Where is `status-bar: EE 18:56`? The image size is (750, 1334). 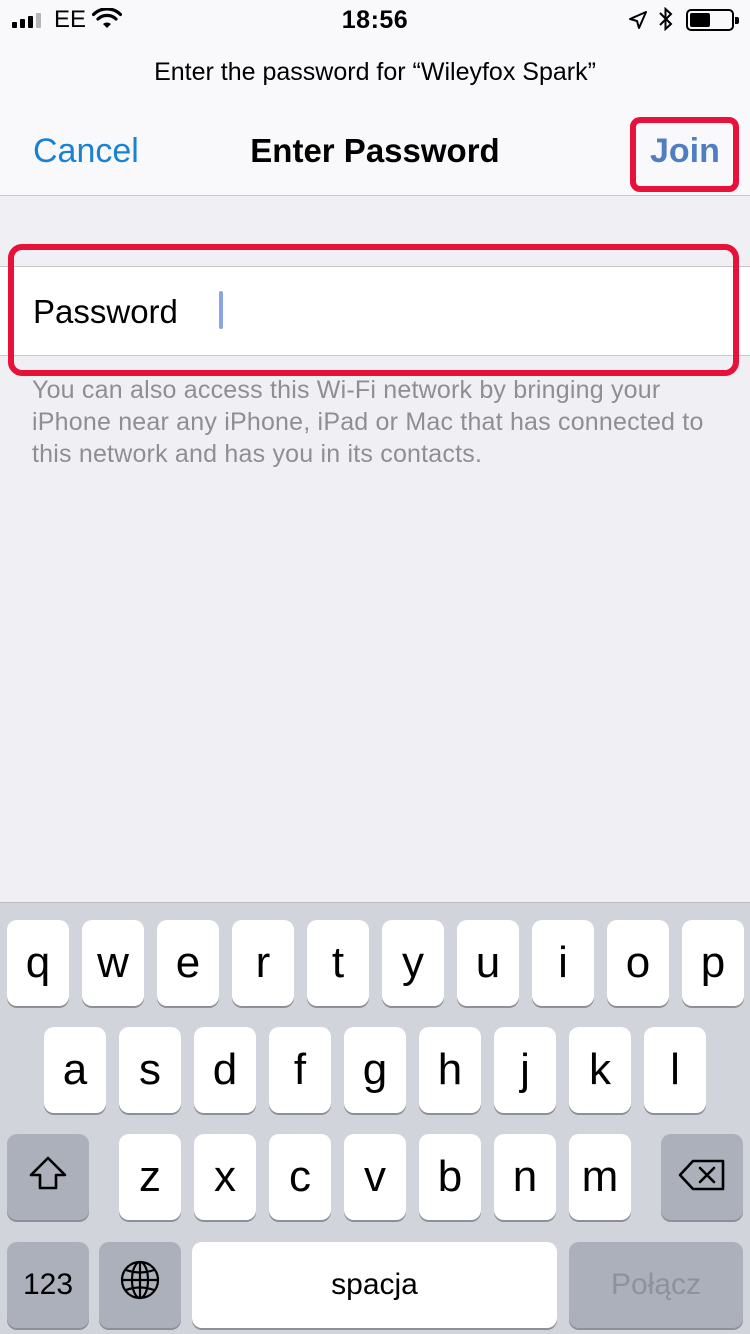 status-bar: EE 18:56 is located at coordinates (375, 20).